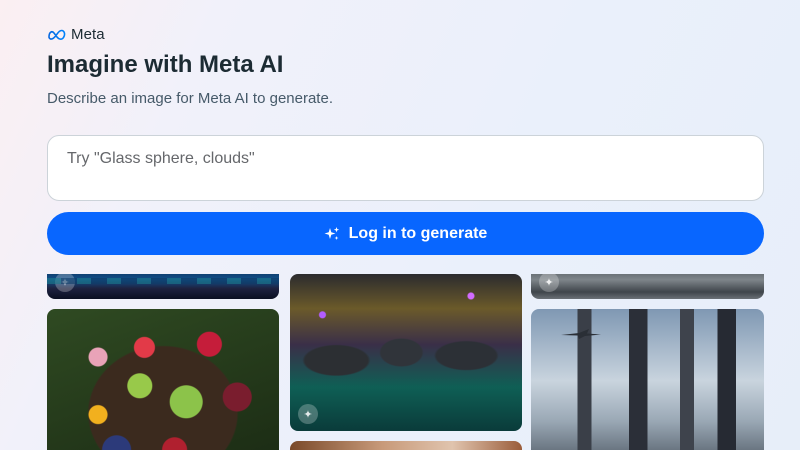 The image size is (800, 450). I want to click on page-title: Imagine with Meta AI, so click(165, 64).